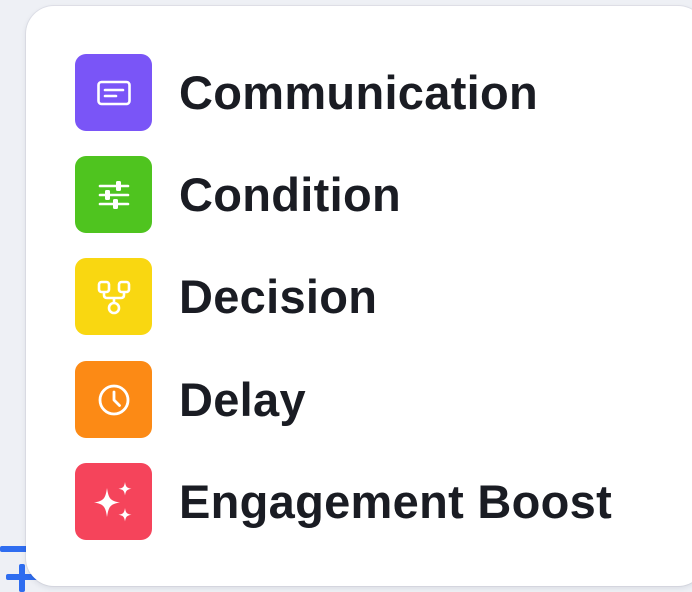 Image resolution: width=692 pixels, height=592 pixels. I want to click on menu-item-label: Decision, so click(278, 296).